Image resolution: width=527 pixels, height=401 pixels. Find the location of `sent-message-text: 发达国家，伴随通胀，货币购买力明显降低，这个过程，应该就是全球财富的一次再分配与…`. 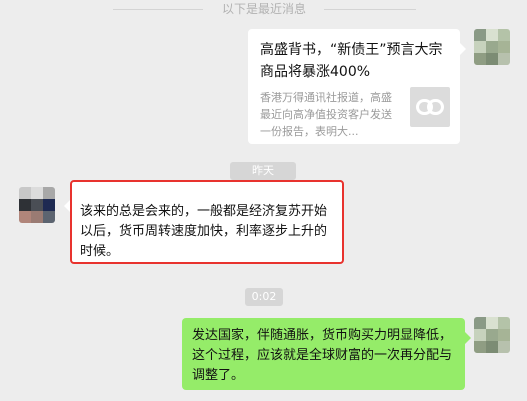

sent-message-text: 发达国家，伴随通胀，货币购买力明显降低，这个过程，应该就是全球财富的一次再分配与… is located at coordinates (322, 355).